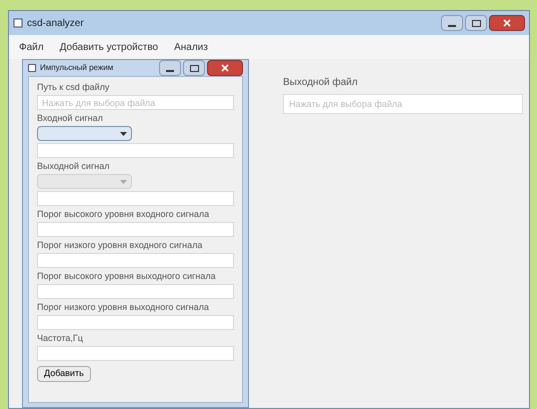 This screenshot has height=409, width=537. I want to click on dropdown, so click(84, 133).